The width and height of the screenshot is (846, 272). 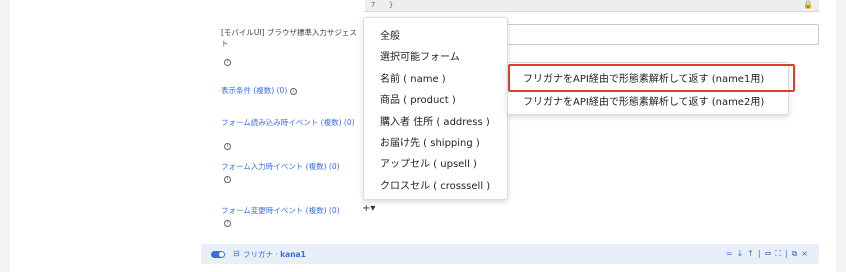 What do you see at coordinates (778, 253) in the screenshot?
I see `expand-icon: ⛶` at bounding box center [778, 253].